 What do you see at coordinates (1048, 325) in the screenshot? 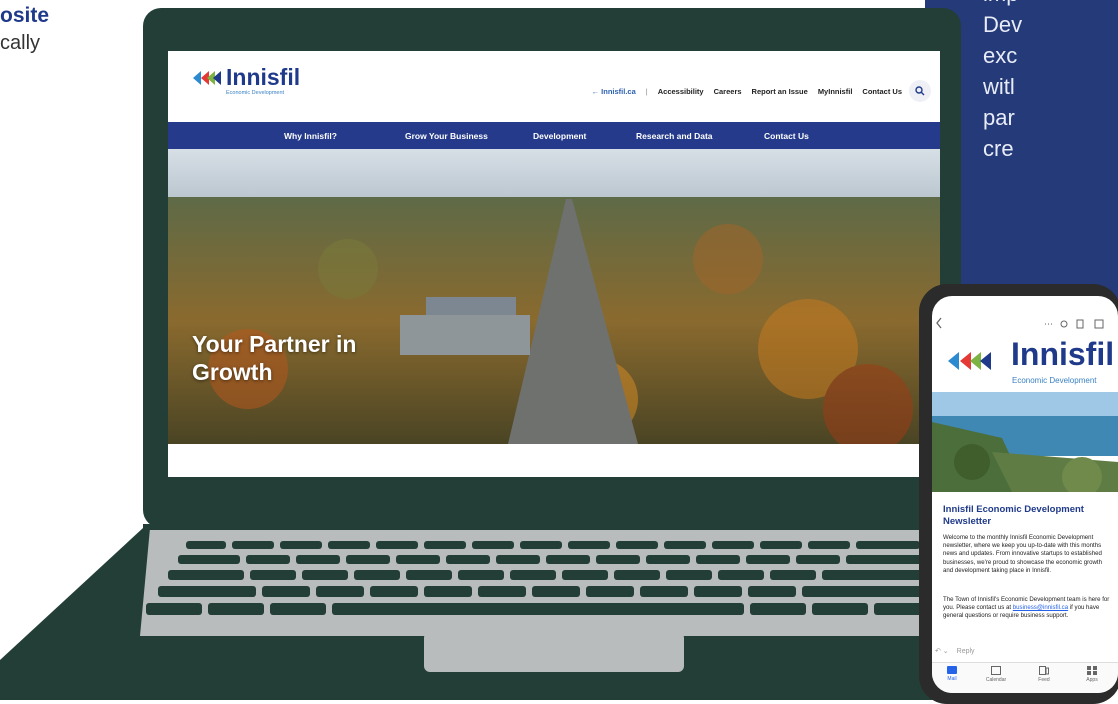
I see `more-icon: ⋯` at bounding box center [1048, 325].